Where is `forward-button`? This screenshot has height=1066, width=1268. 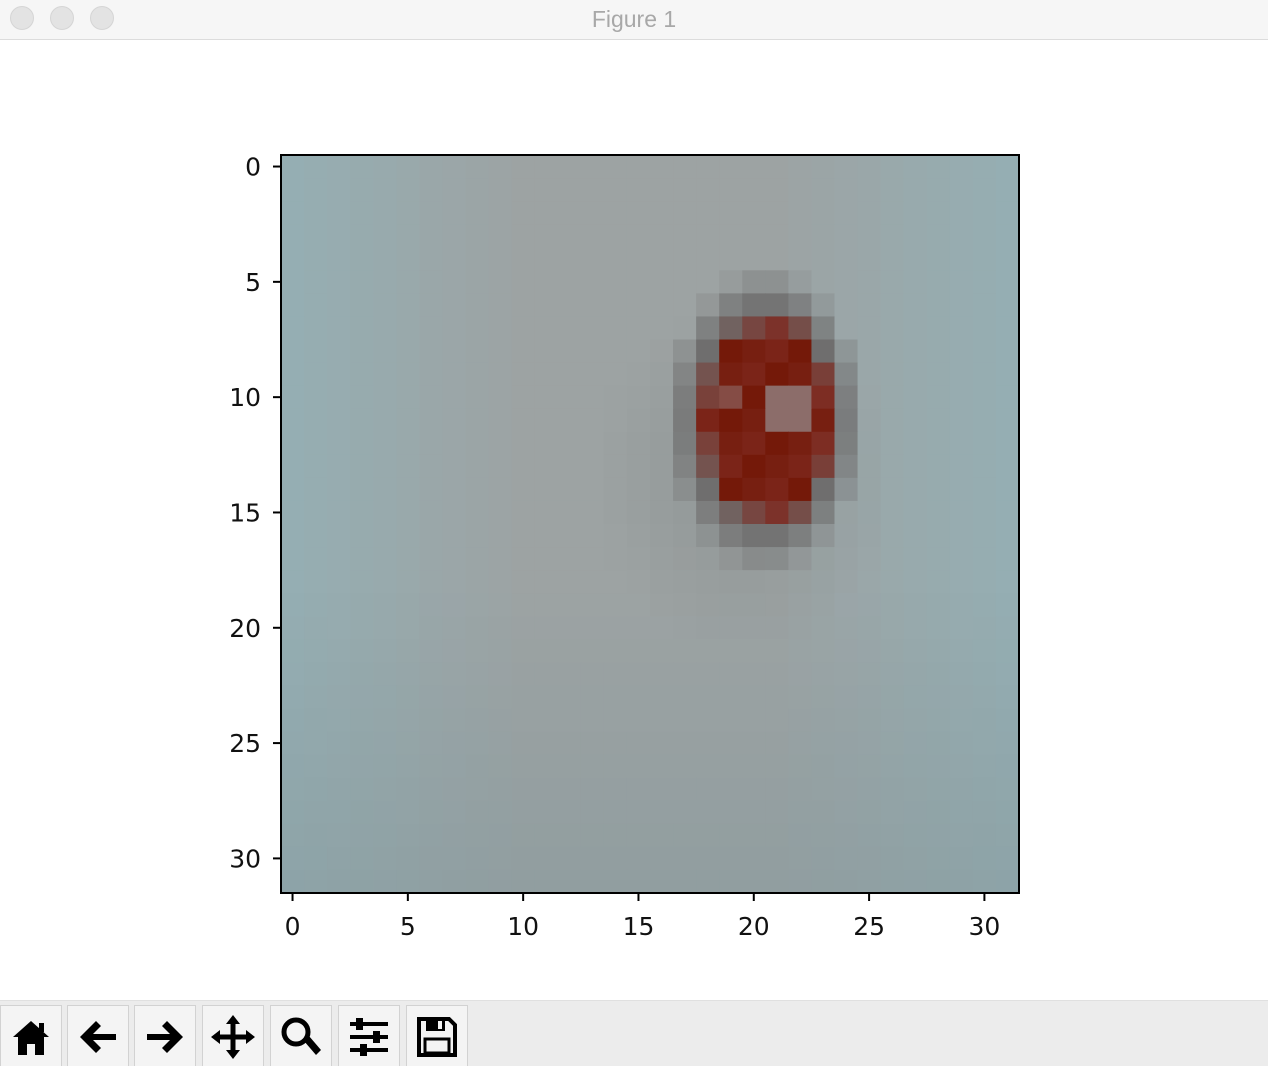 forward-button is located at coordinates (165, 1035).